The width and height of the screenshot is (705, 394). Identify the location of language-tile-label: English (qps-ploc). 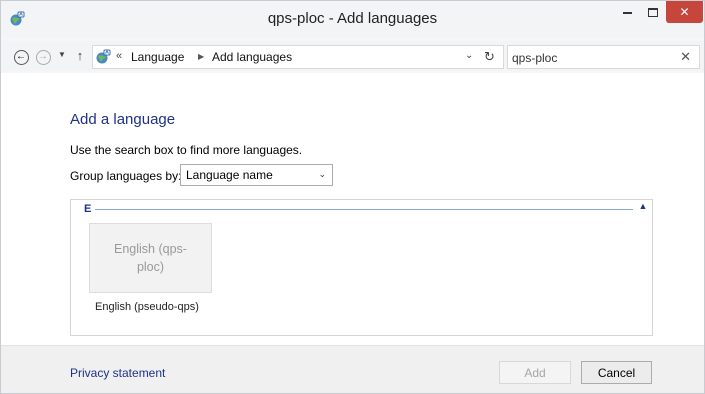
(150, 258).